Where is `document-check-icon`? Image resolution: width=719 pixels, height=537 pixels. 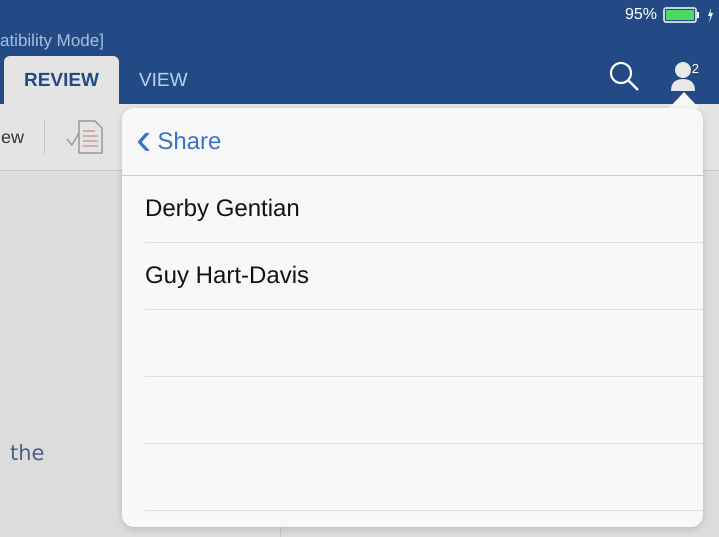 document-check-icon is located at coordinates (85, 137).